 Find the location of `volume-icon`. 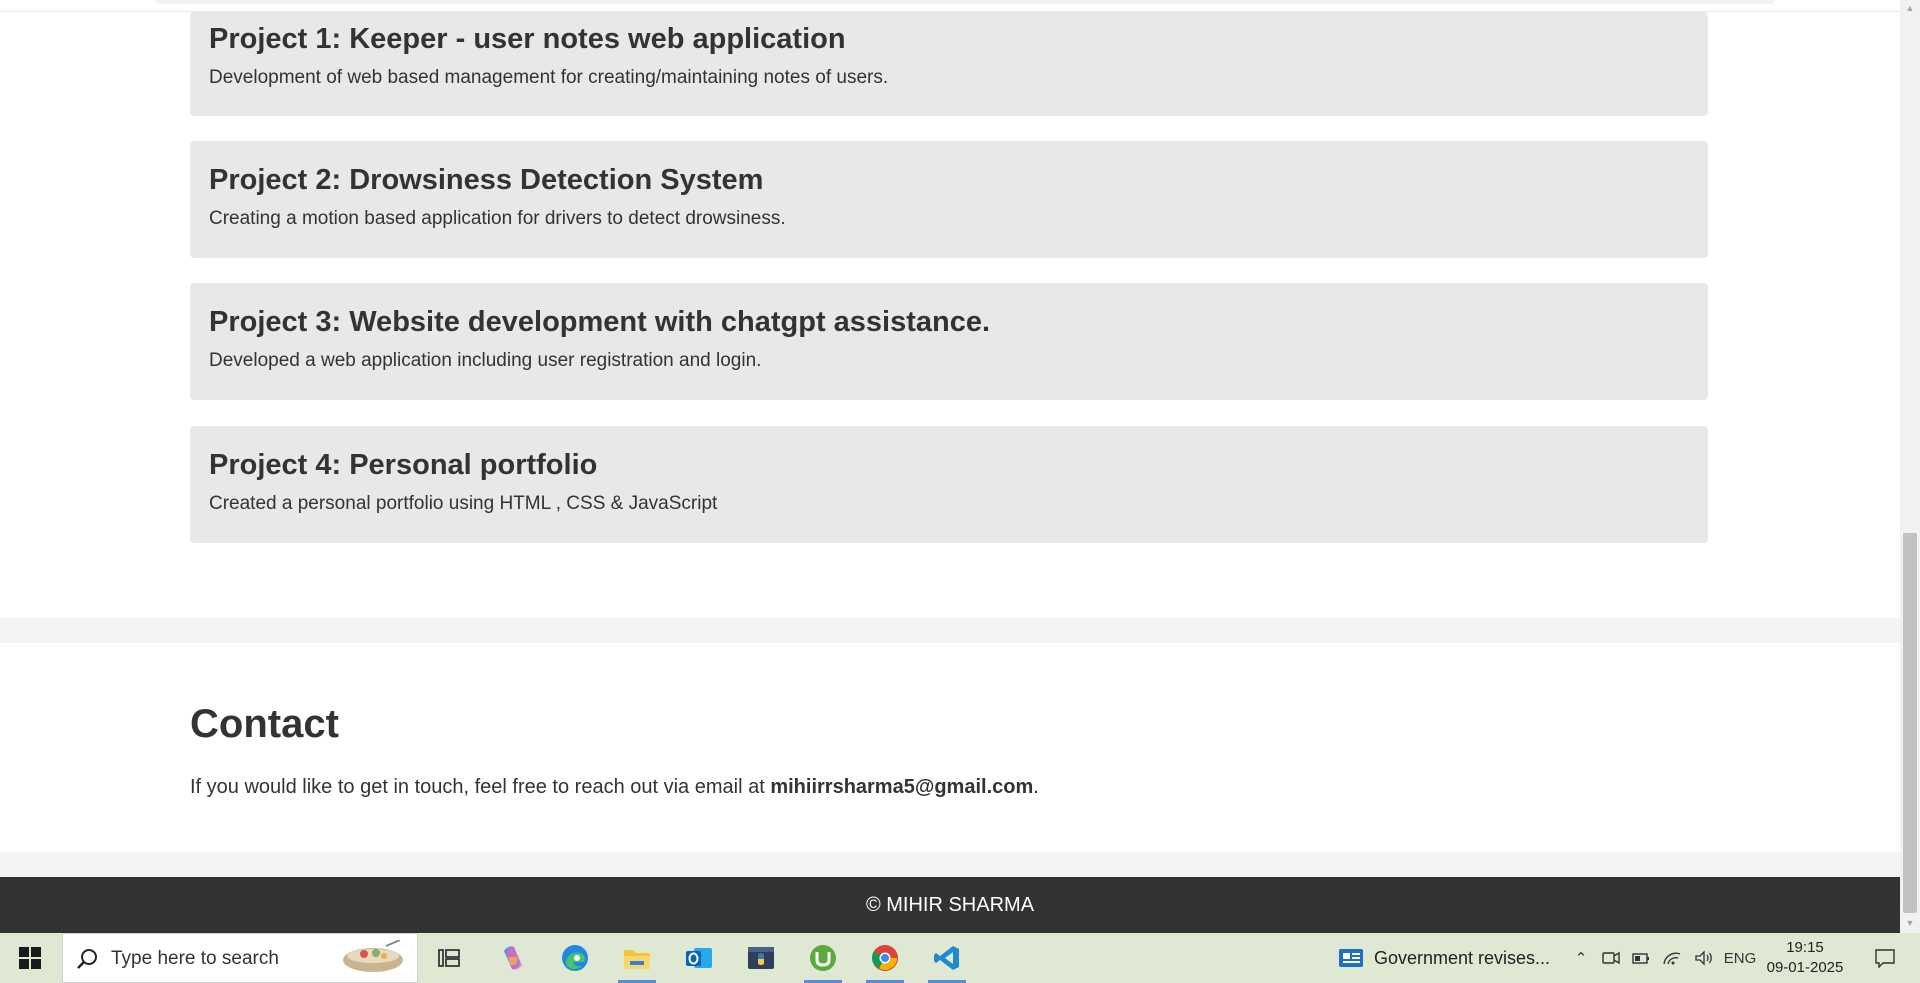

volume-icon is located at coordinates (1703, 958).